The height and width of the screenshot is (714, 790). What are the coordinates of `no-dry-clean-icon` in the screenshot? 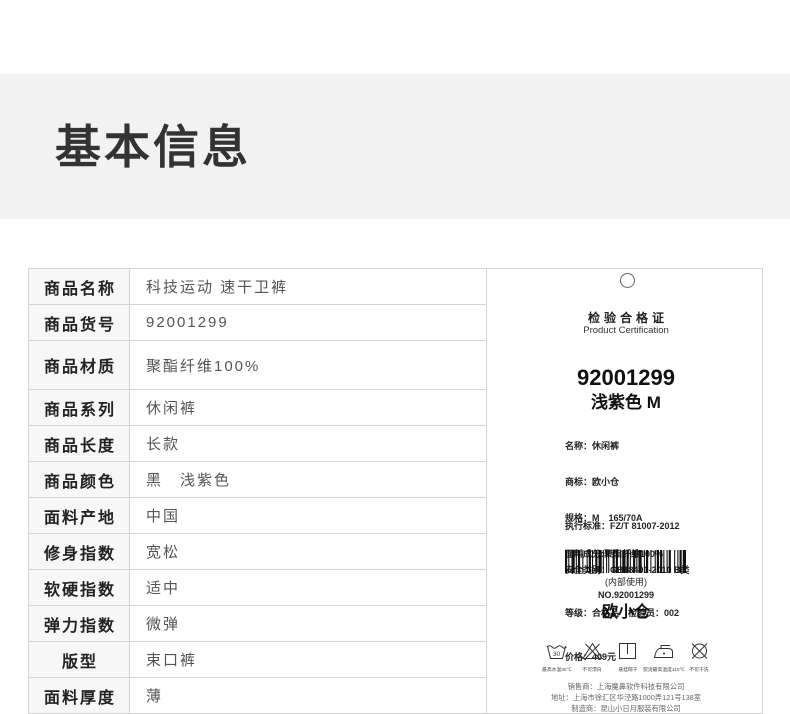 It's located at (699, 651).